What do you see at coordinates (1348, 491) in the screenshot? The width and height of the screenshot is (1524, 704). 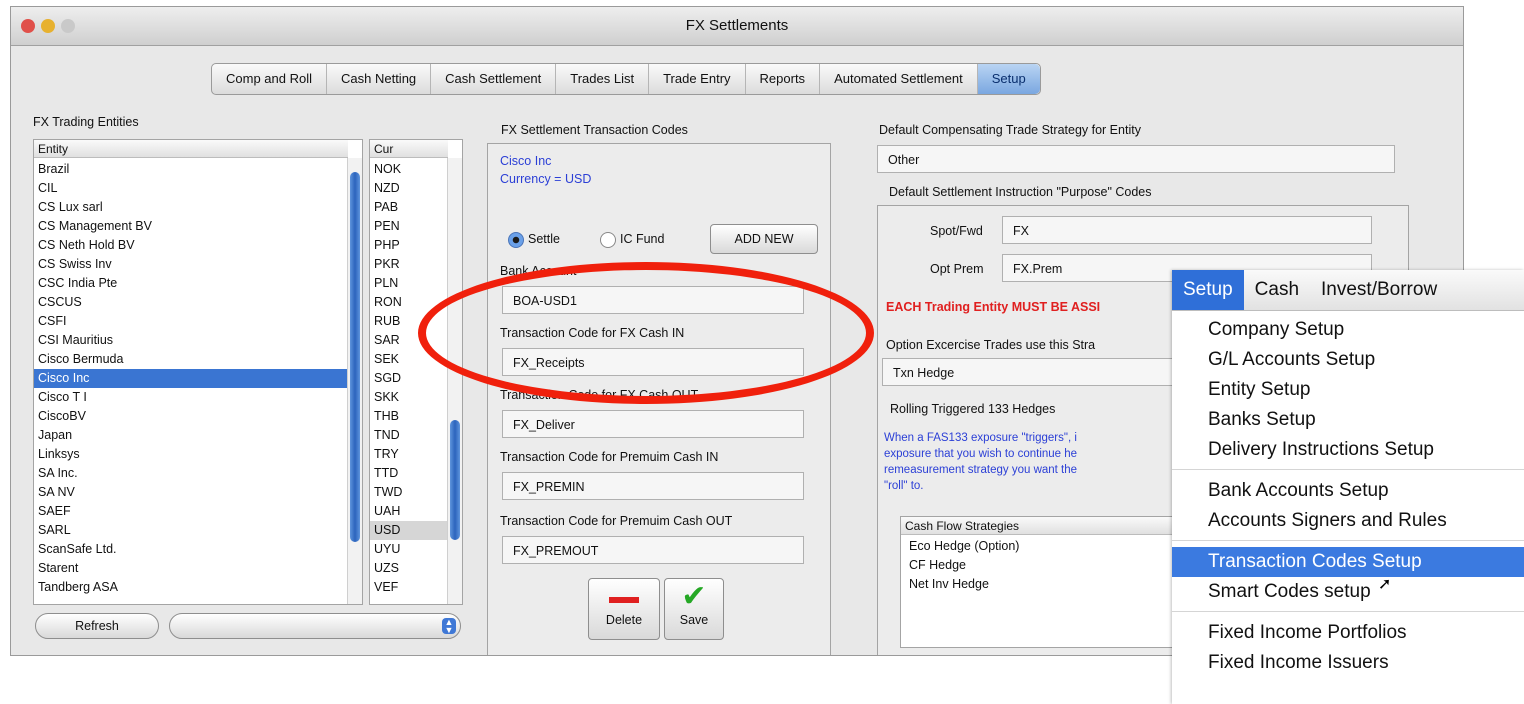 I see `menu-item-bank-accounts-setup: Bank Accounts Setup` at bounding box center [1348, 491].